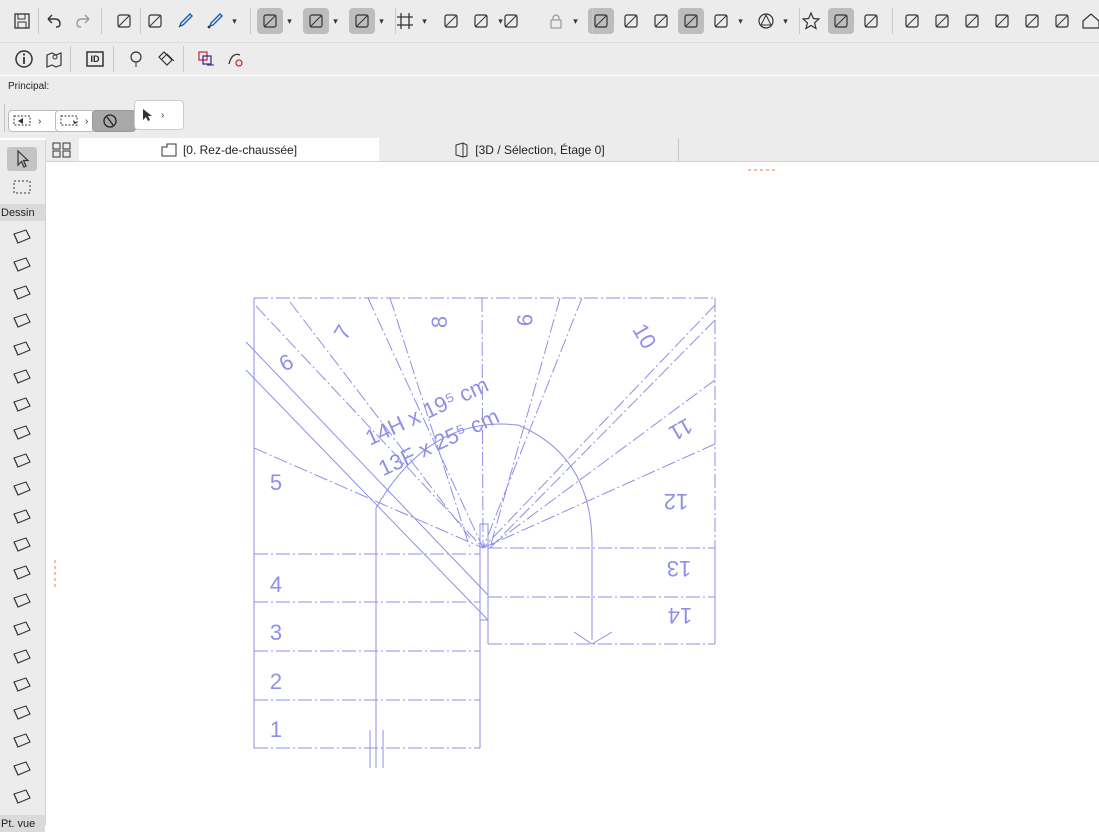 The image size is (1099, 832). Describe the element at coordinates (22, 629) in the screenshot. I see `mesh-tool` at that location.